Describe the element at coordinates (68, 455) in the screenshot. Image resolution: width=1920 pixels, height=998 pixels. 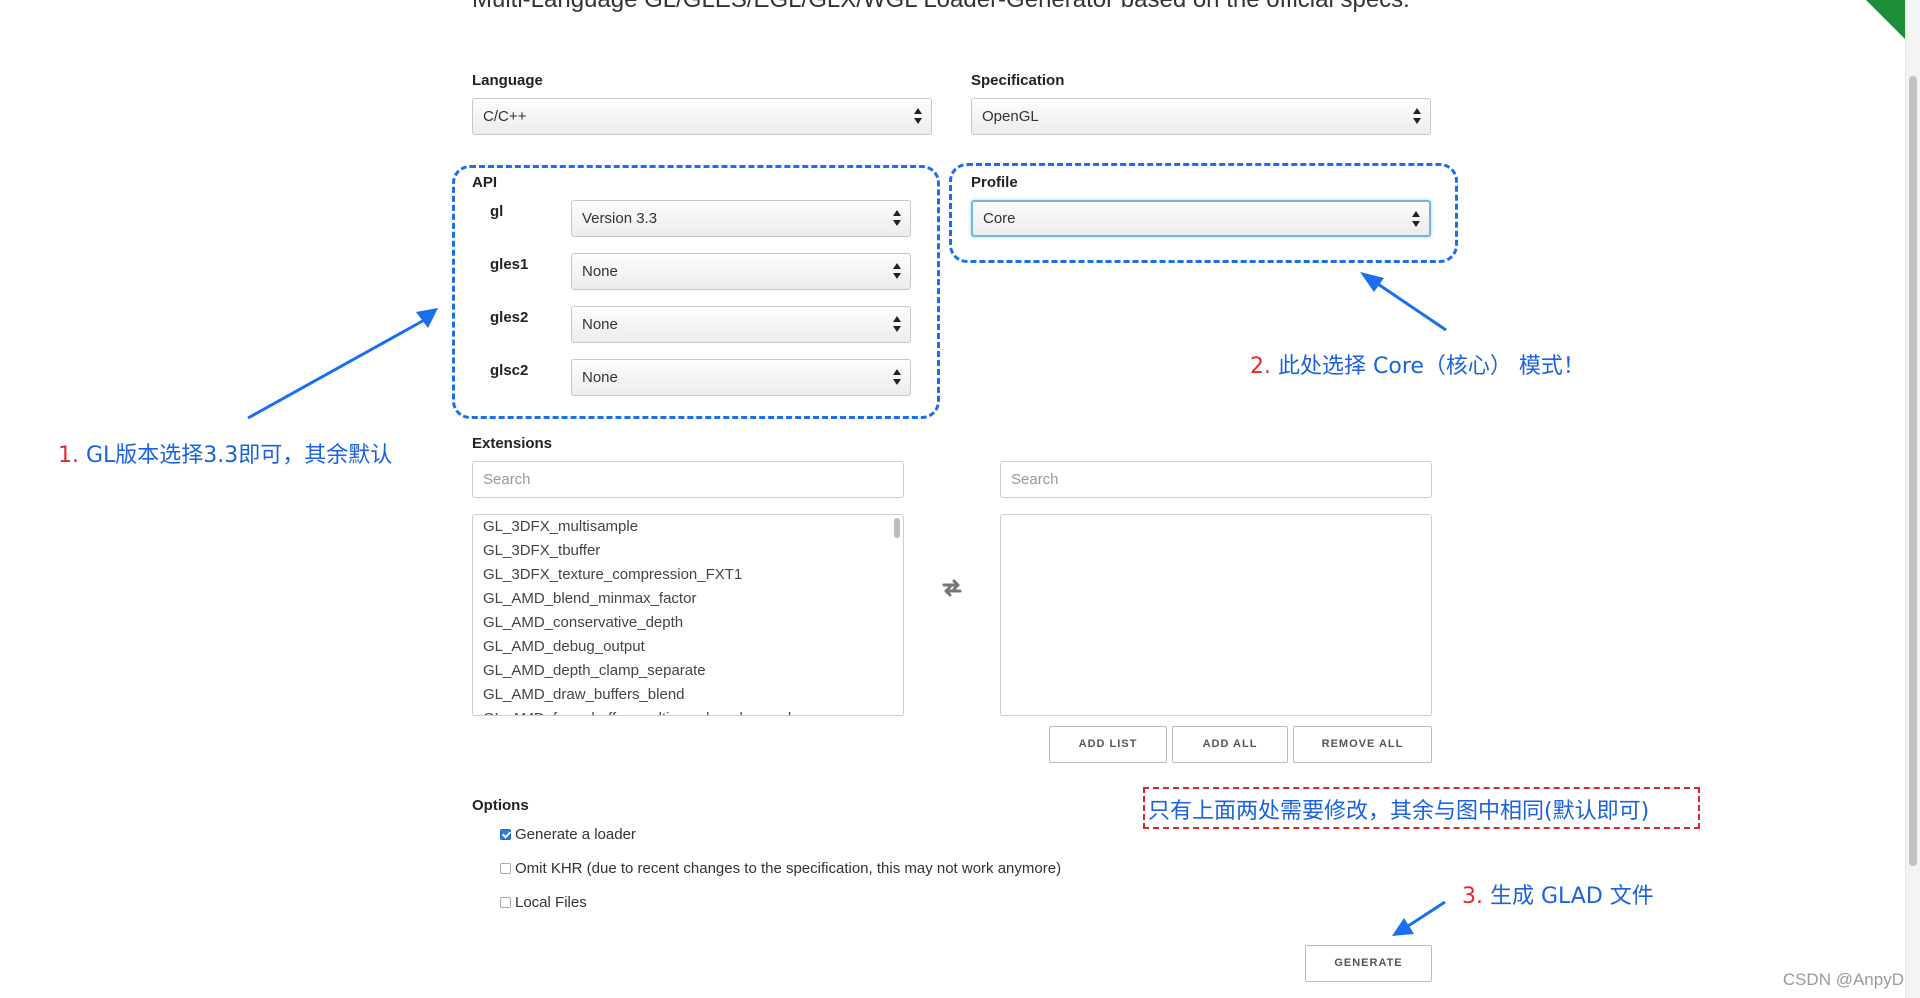
I see `annotation-1-number: 1.` at that location.